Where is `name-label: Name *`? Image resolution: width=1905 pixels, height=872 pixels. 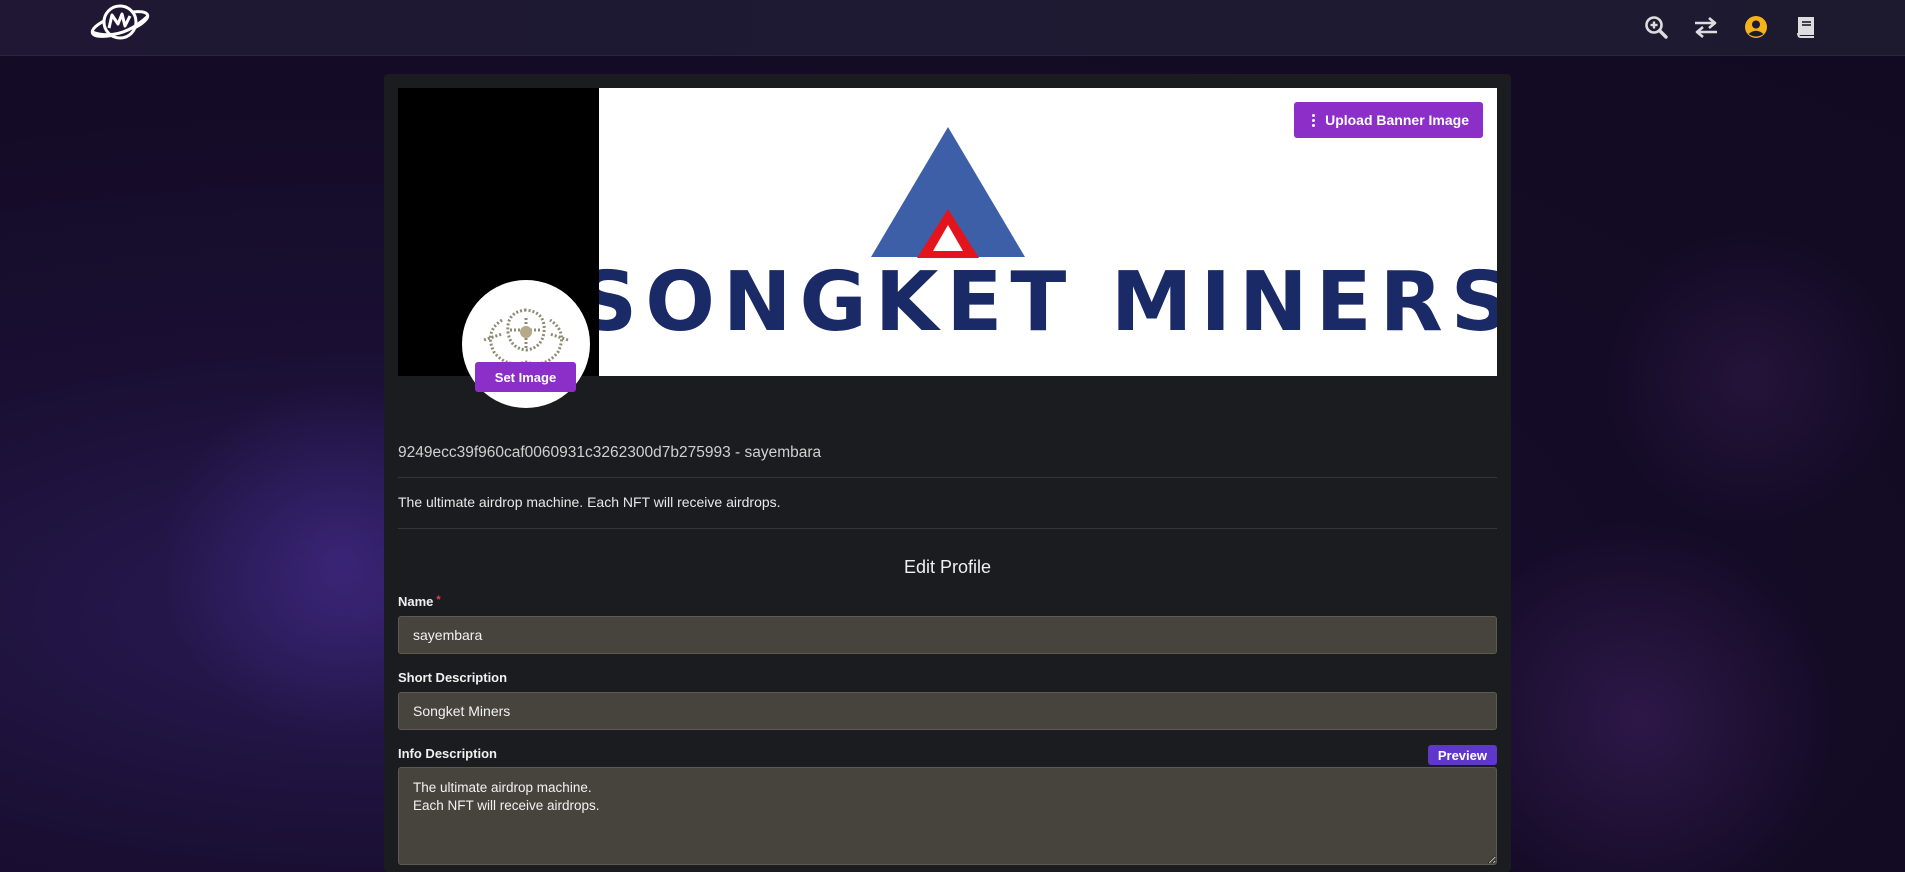
name-label: Name * is located at coordinates (419, 601).